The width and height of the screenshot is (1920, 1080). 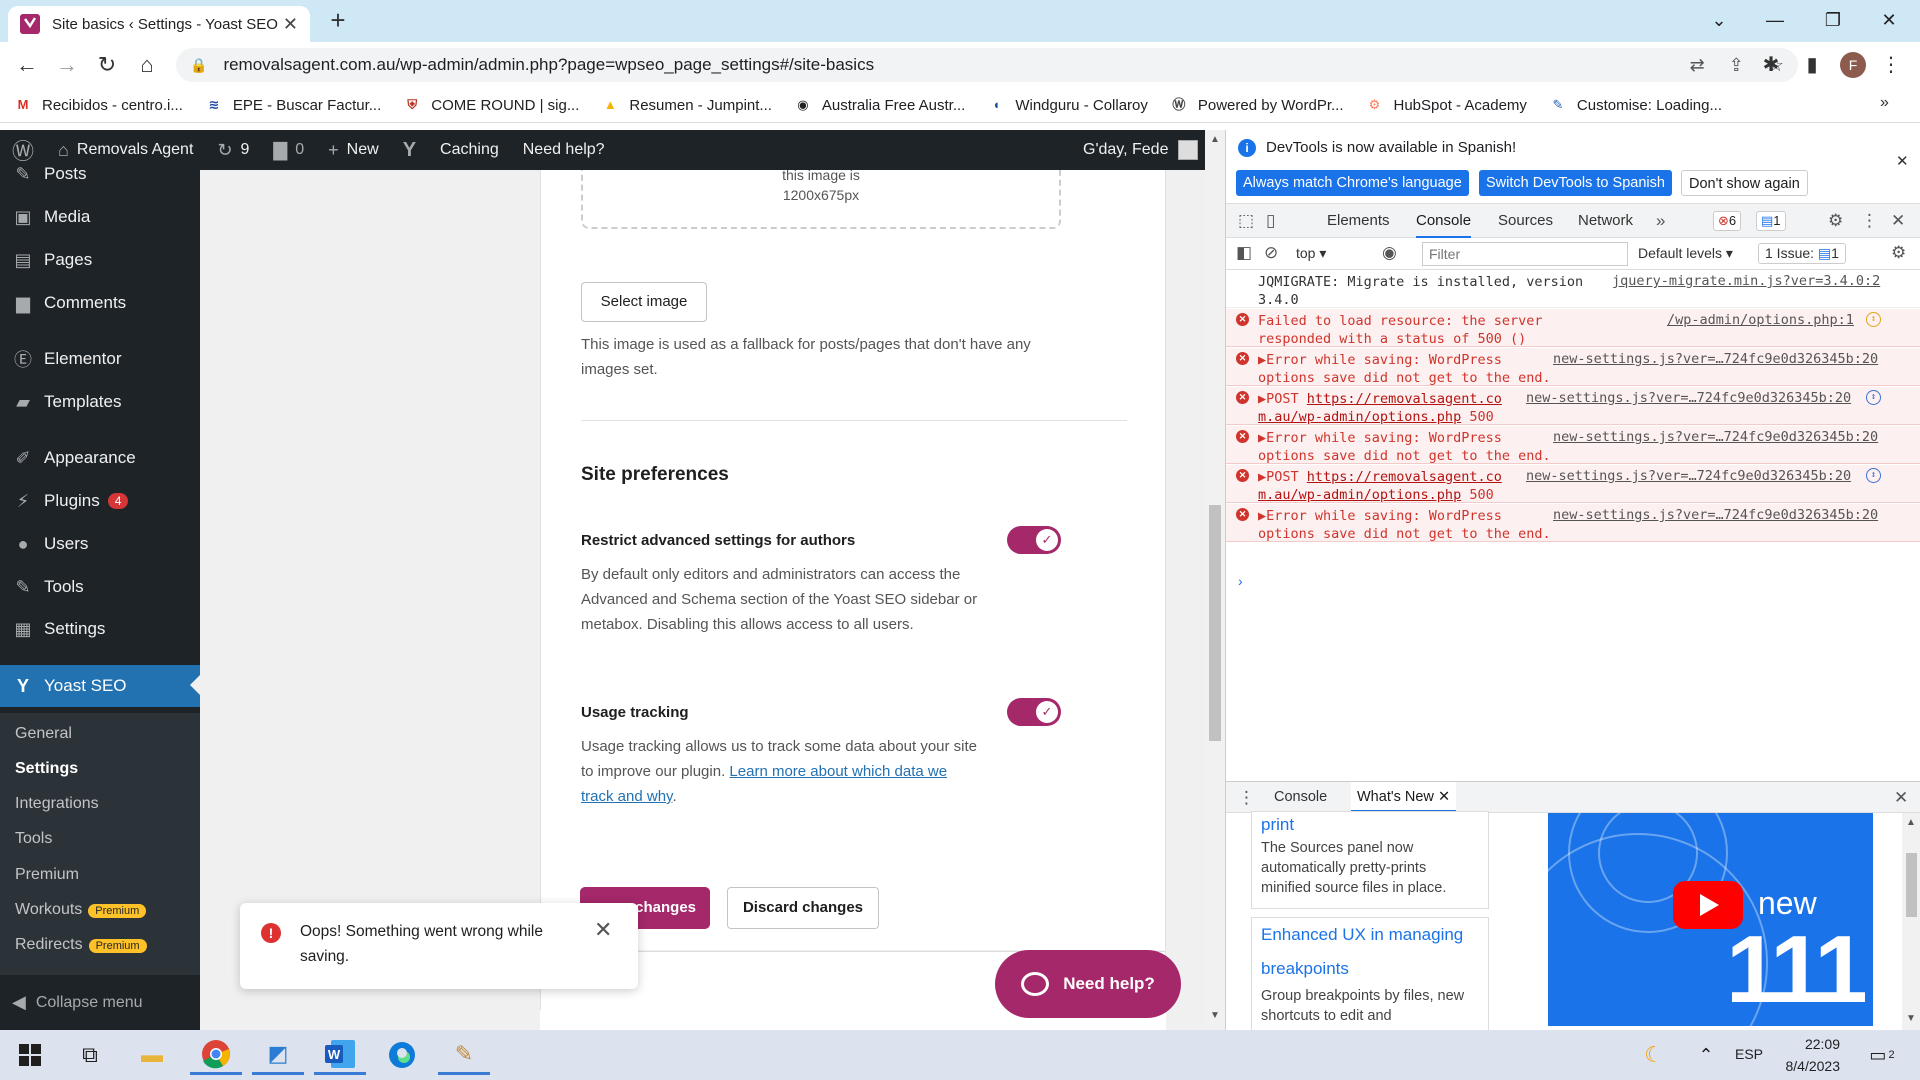 What do you see at coordinates (1685, 253) in the screenshot?
I see `log-levels-dropdown: Default levels ▾` at bounding box center [1685, 253].